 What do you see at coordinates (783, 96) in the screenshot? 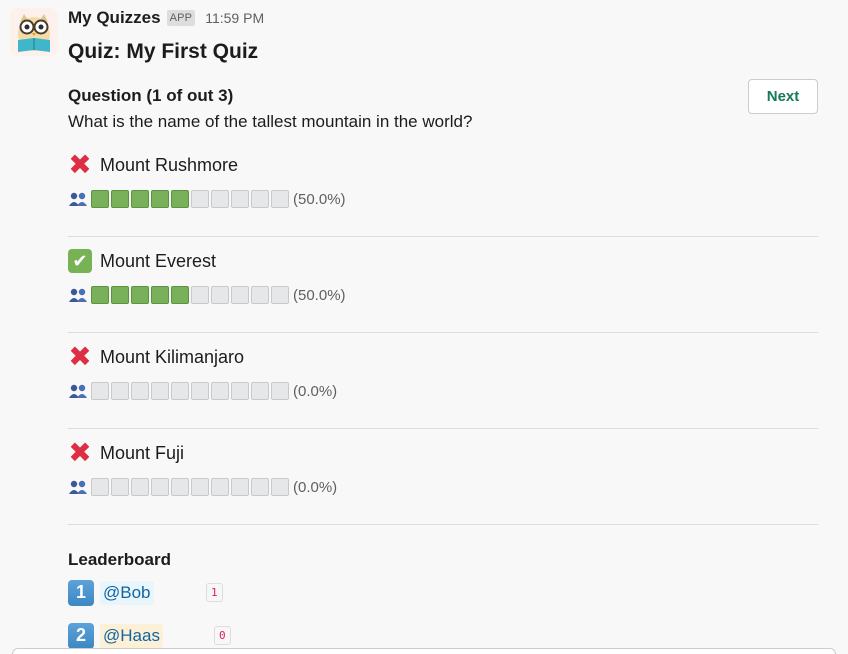
I see `next-button: Next` at bounding box center [783, 96].